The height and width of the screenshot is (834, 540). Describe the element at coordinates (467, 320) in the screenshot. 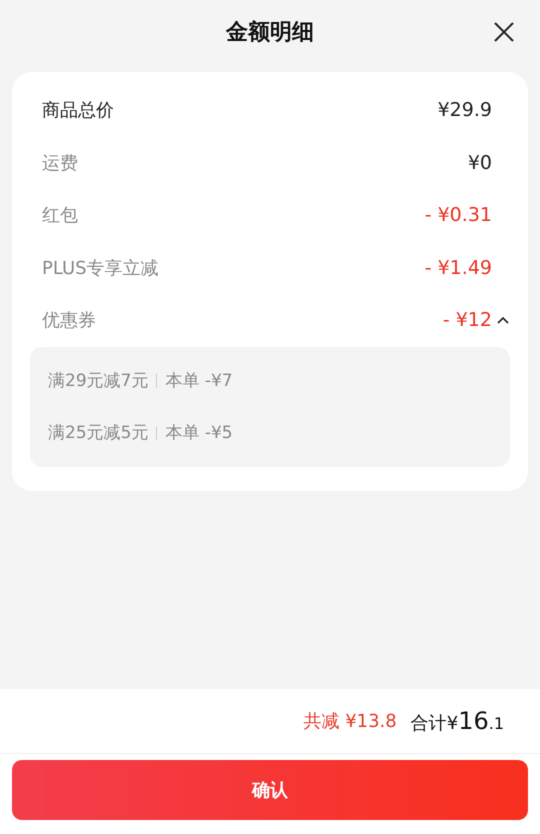

I see `row-value: - ¥12` at that location.